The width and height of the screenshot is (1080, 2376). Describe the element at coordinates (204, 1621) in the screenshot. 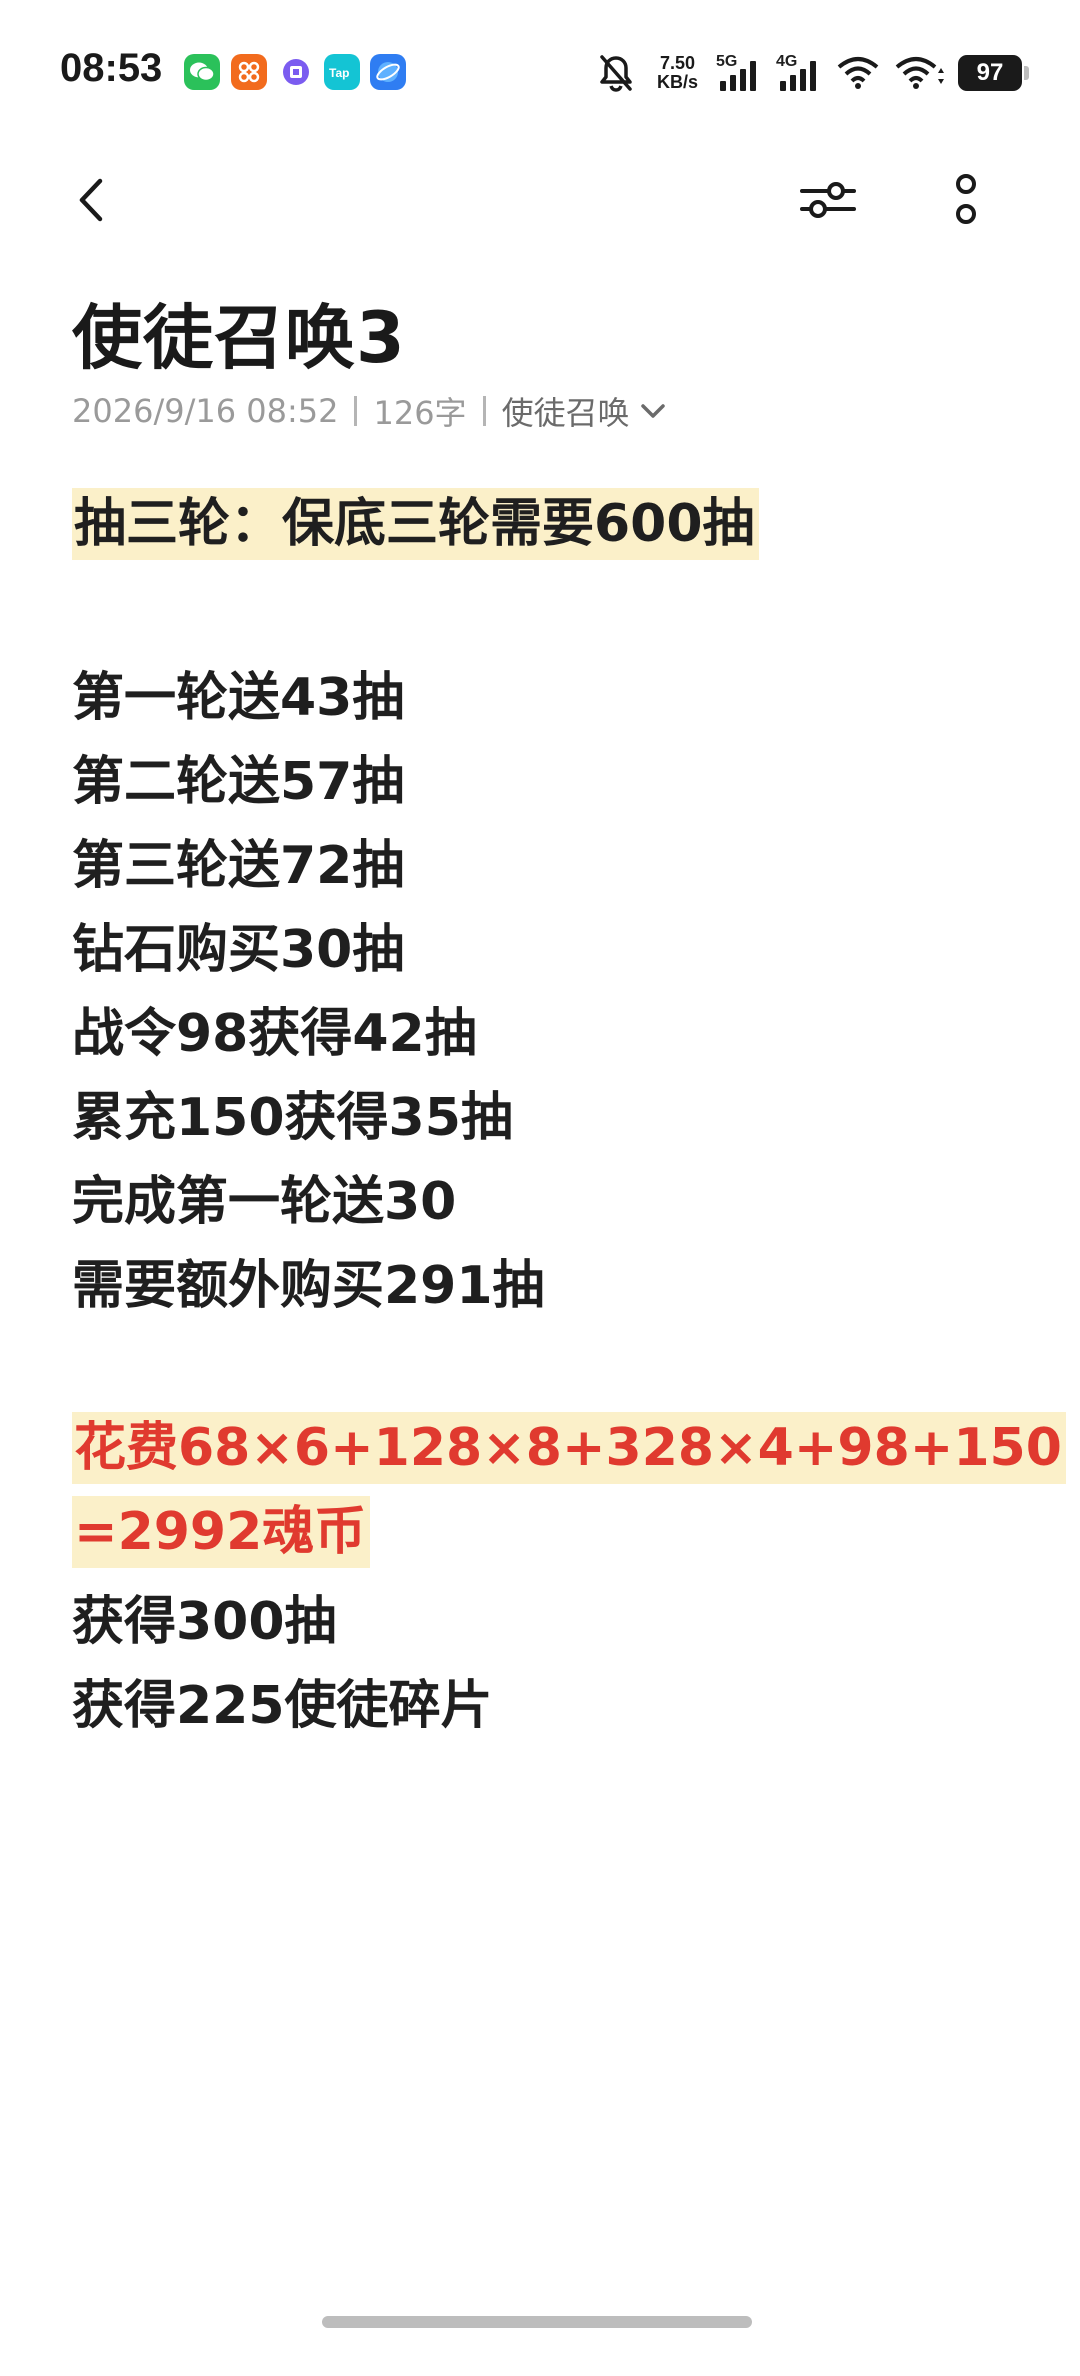

I see `note-line: 获得300抽` at that location.